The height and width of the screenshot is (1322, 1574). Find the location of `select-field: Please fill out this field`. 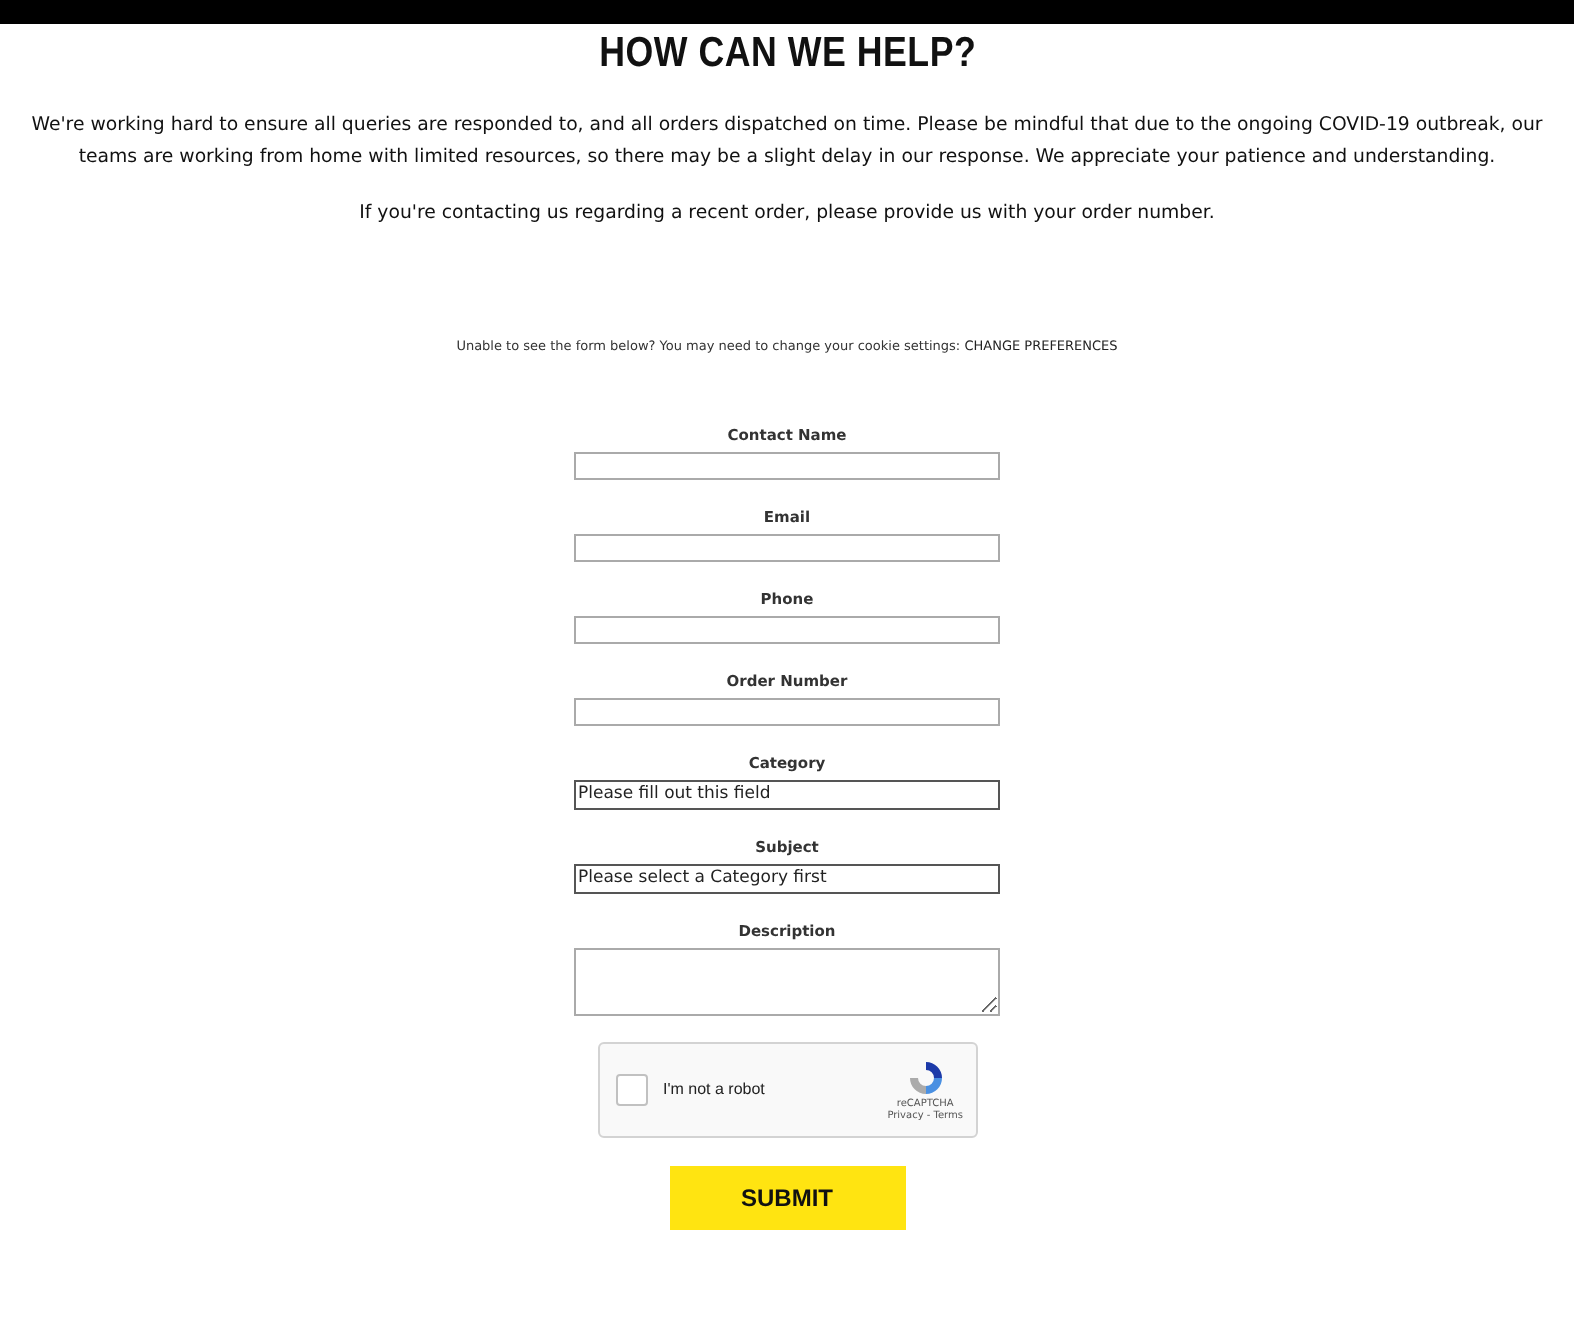

select-field: Please fill out this field is located at coordinates (787, 794).